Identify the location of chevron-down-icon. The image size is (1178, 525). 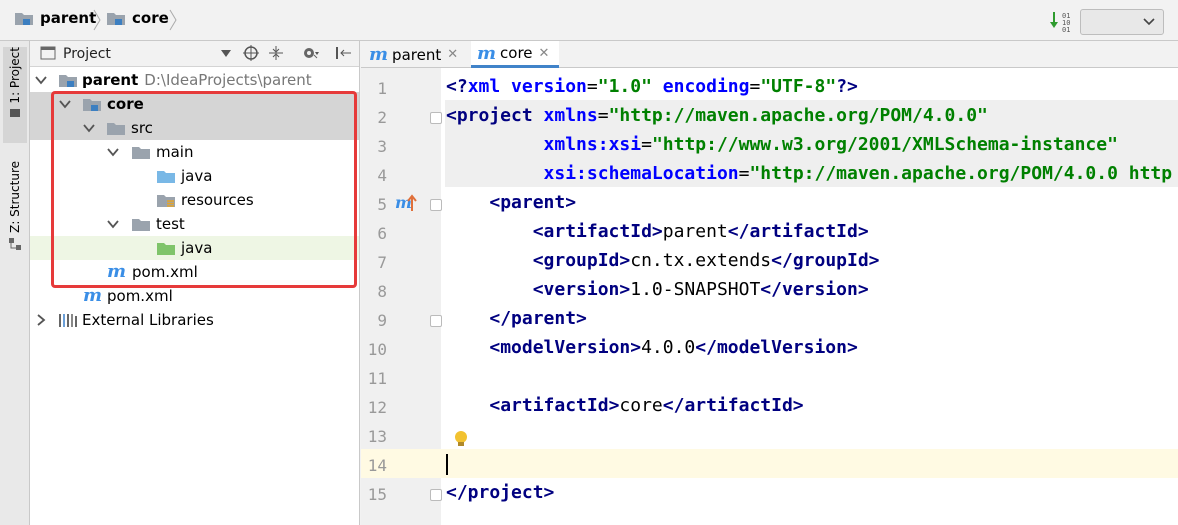
(1149, 22).